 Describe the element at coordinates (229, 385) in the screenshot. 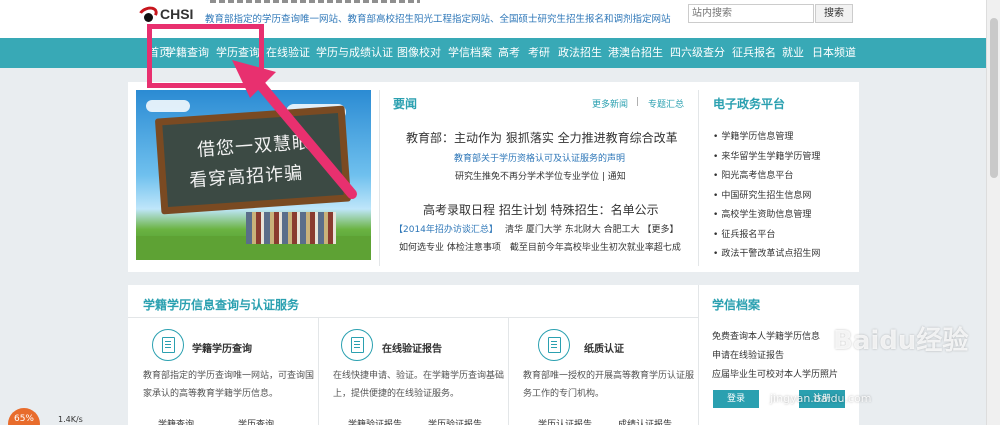

I see `service-desc-degree-query: 教育部指定的学历查询唯一网站，可查询国家承认的高等教育学籍学历信息。` at that location.